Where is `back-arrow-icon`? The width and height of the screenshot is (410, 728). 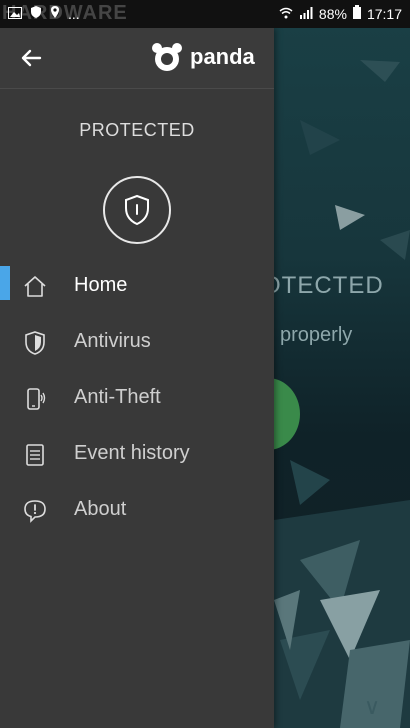 back-arrow-icon is located at coordinates (32, 58).